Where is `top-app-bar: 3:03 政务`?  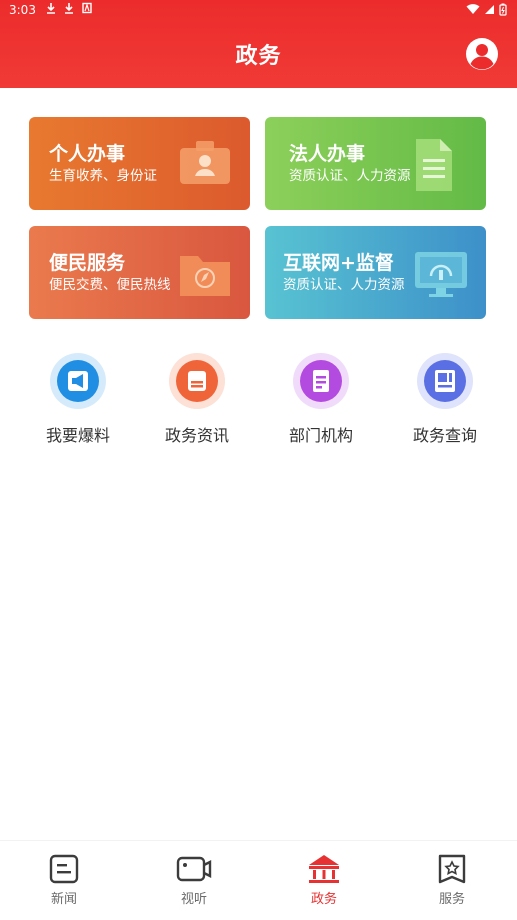
top-app-bar: 3:03 政务 is located at coordinates (258, 44).